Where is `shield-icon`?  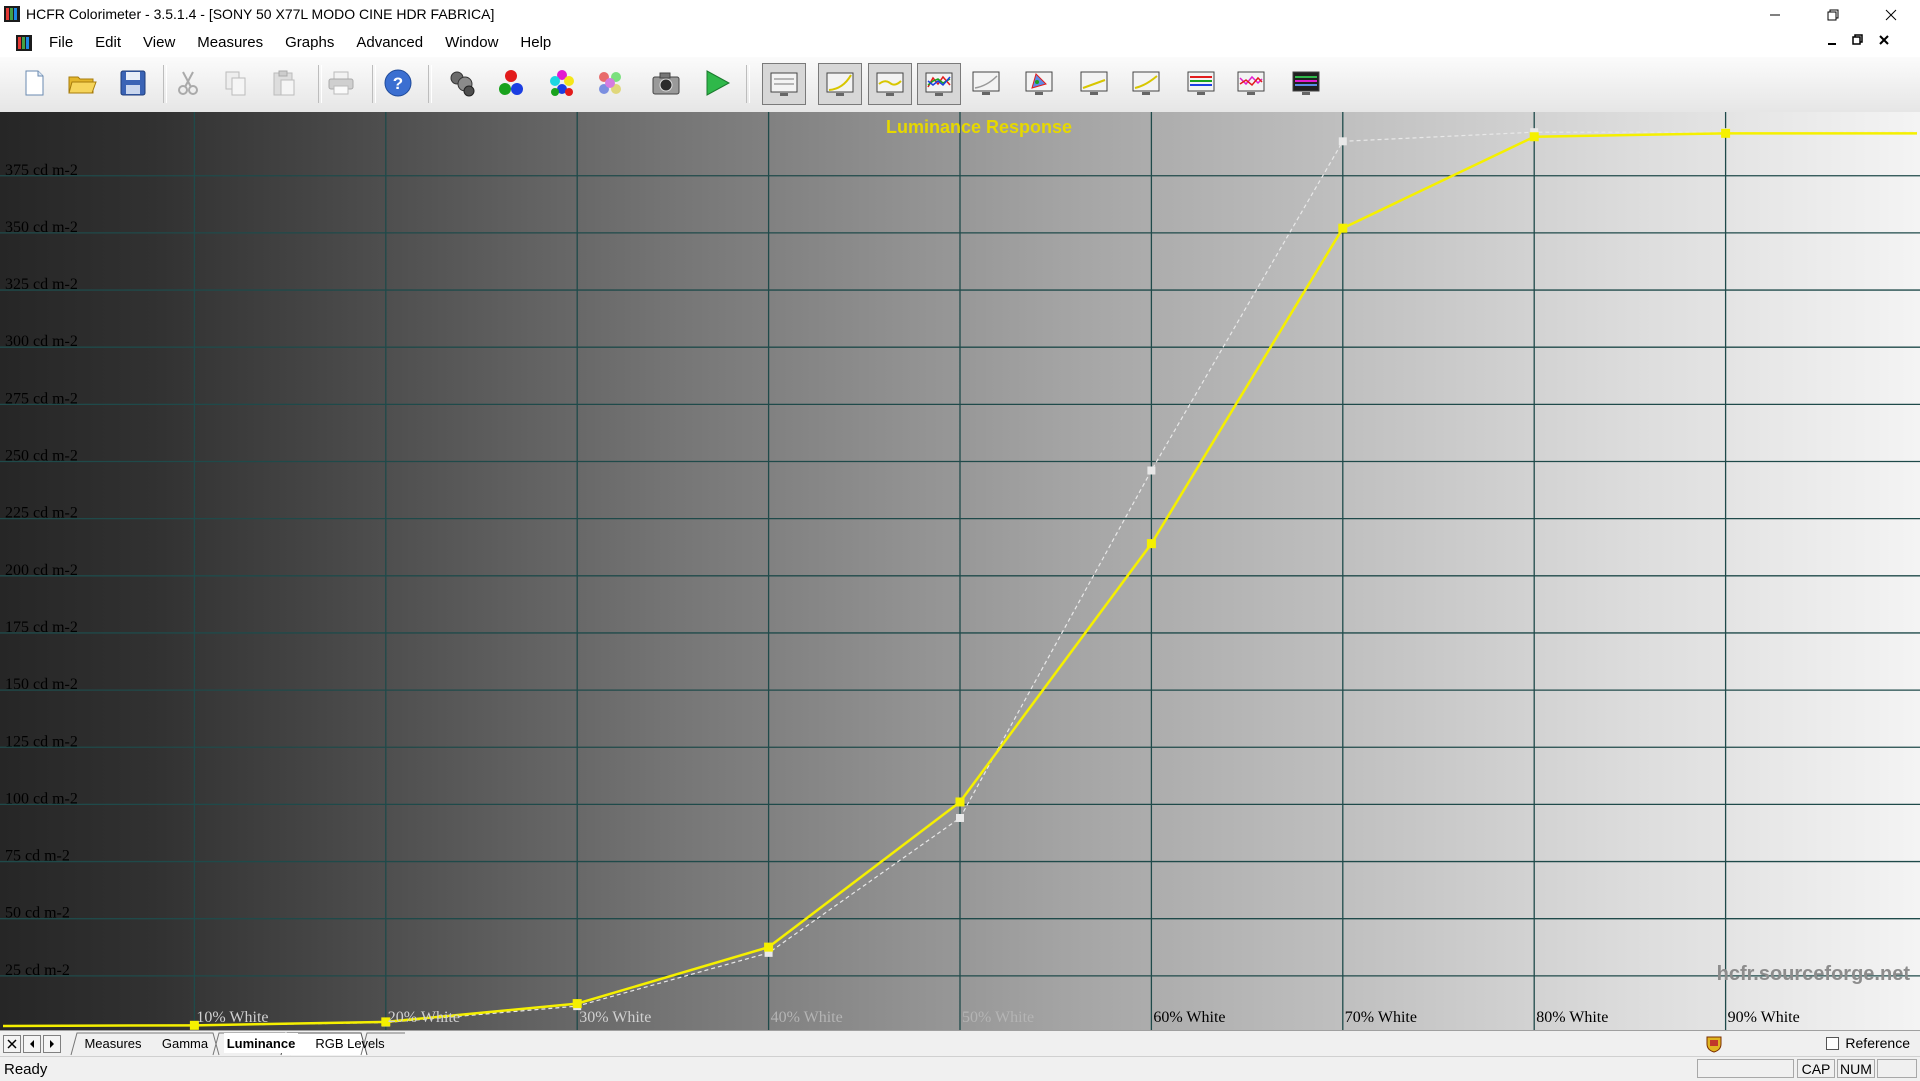 shield-icon is located at coordinates (1714, 1044).